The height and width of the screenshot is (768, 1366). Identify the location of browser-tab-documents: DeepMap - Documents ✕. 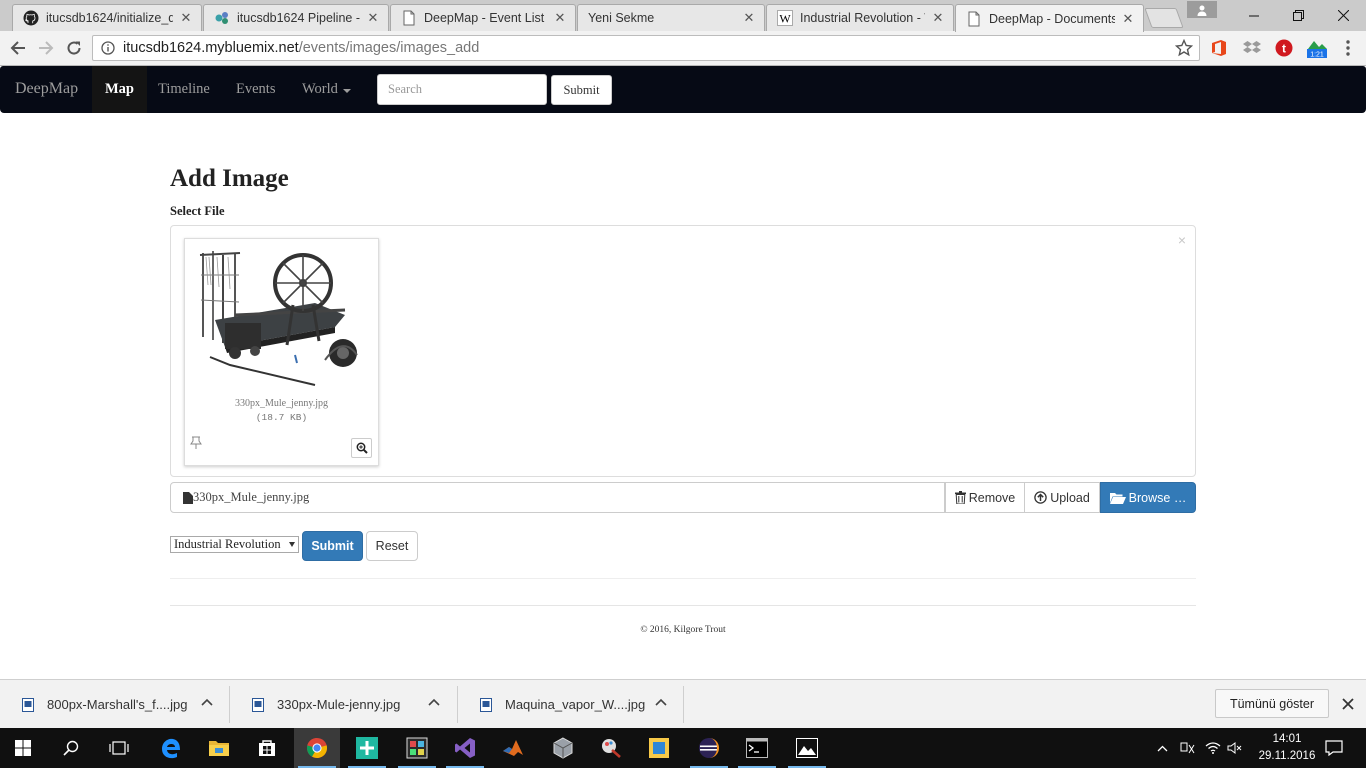
(1049, 18).